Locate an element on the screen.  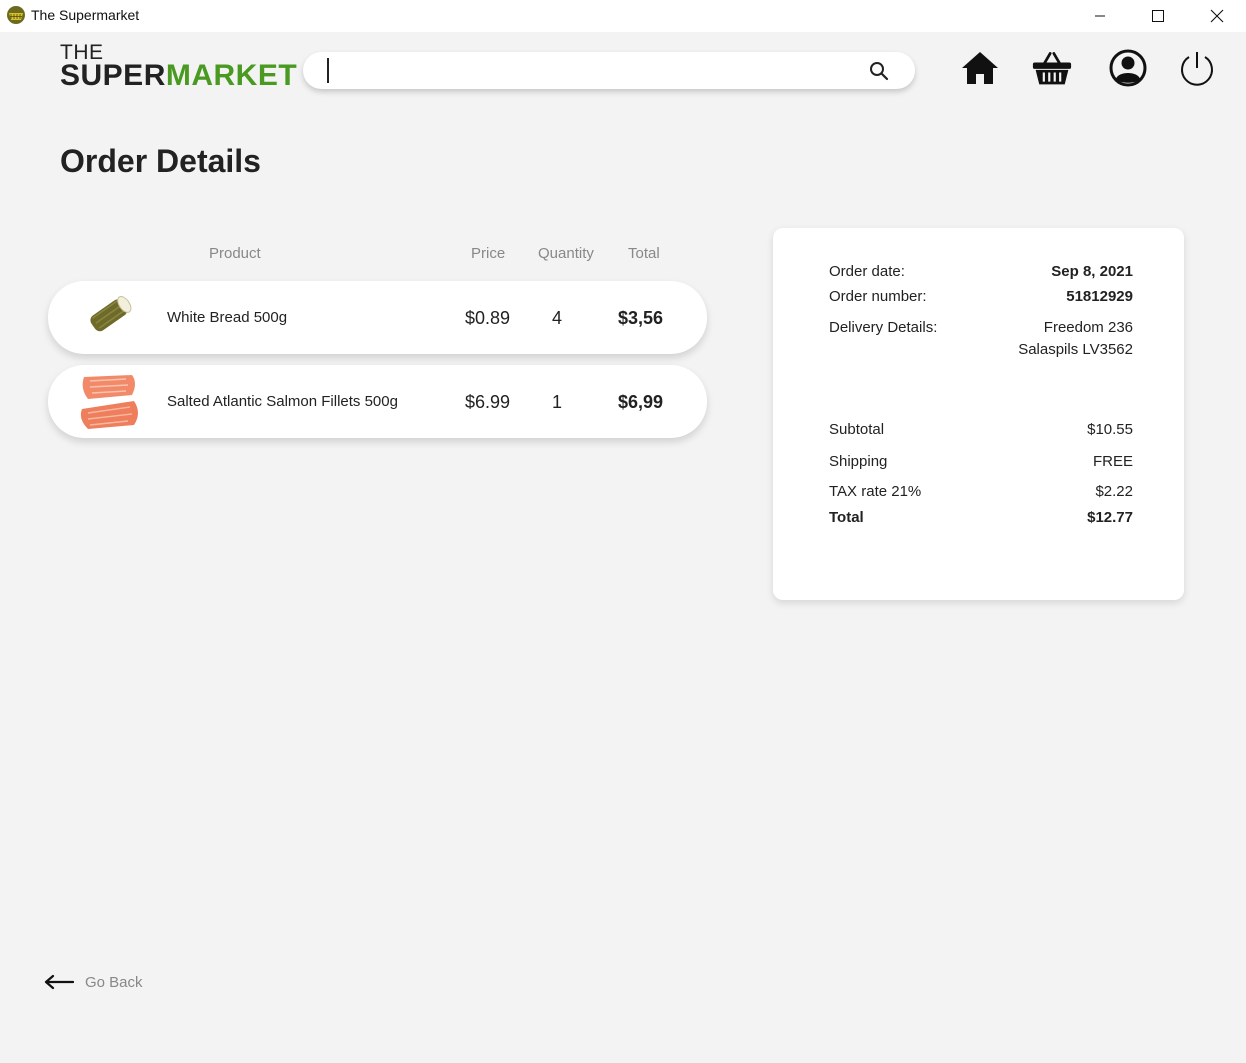
column-header-product: Product is located at coordinates (235, 253).